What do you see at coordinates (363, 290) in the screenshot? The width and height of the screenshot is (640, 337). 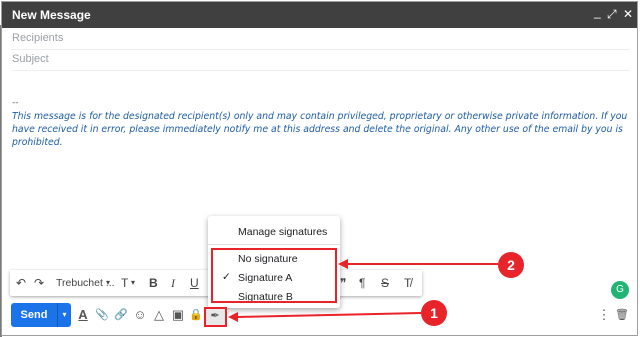 I see `annotation-arrows` at bounding box center [363, 290].